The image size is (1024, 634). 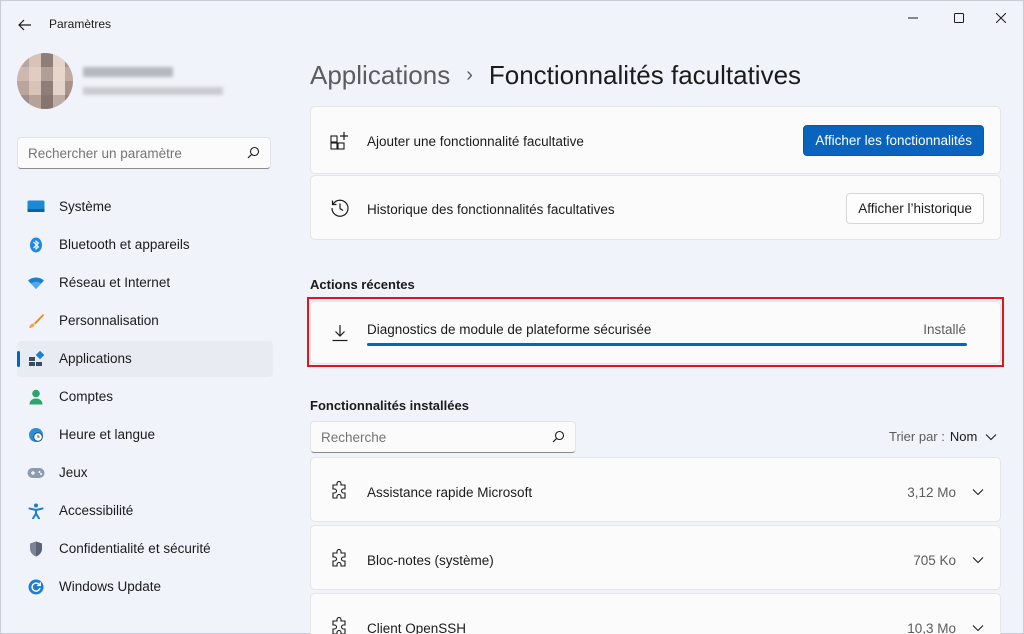 What do you see at coordinates (153, 91) in the screenshot?
I see `profile-email-blurred` at bounding box center [153, 91].